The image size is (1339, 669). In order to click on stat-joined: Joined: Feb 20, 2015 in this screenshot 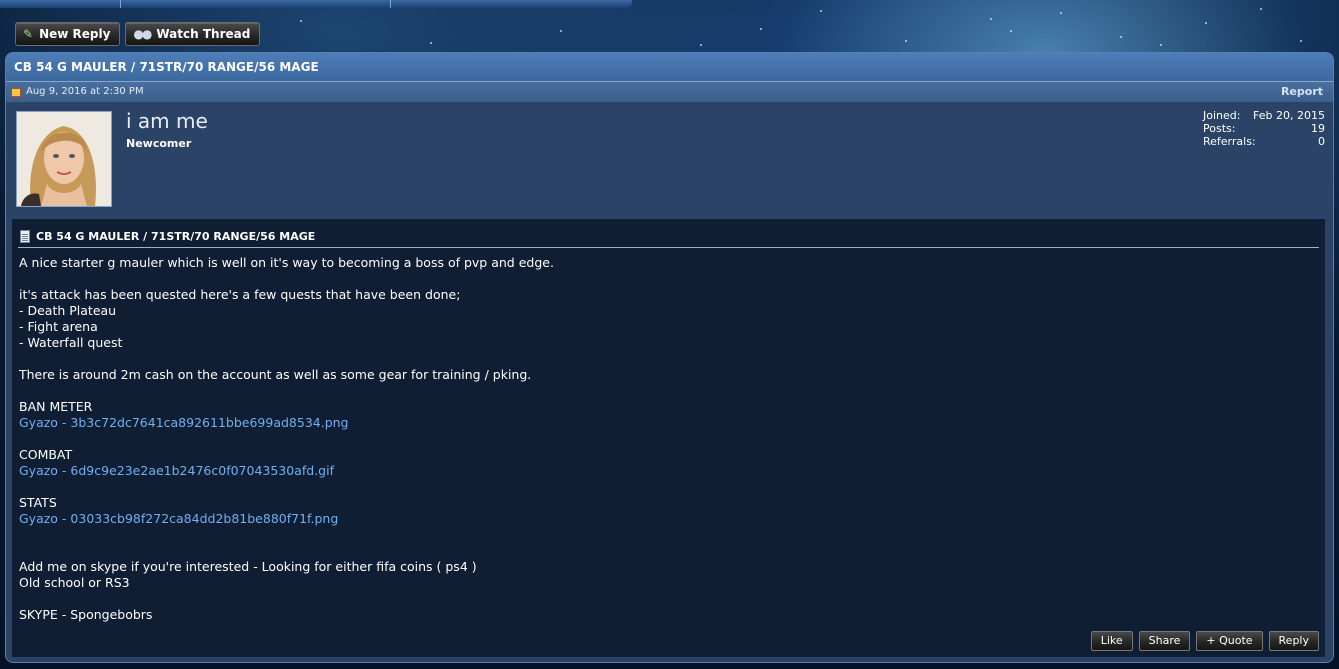, I will do `click(1264, 115)`.